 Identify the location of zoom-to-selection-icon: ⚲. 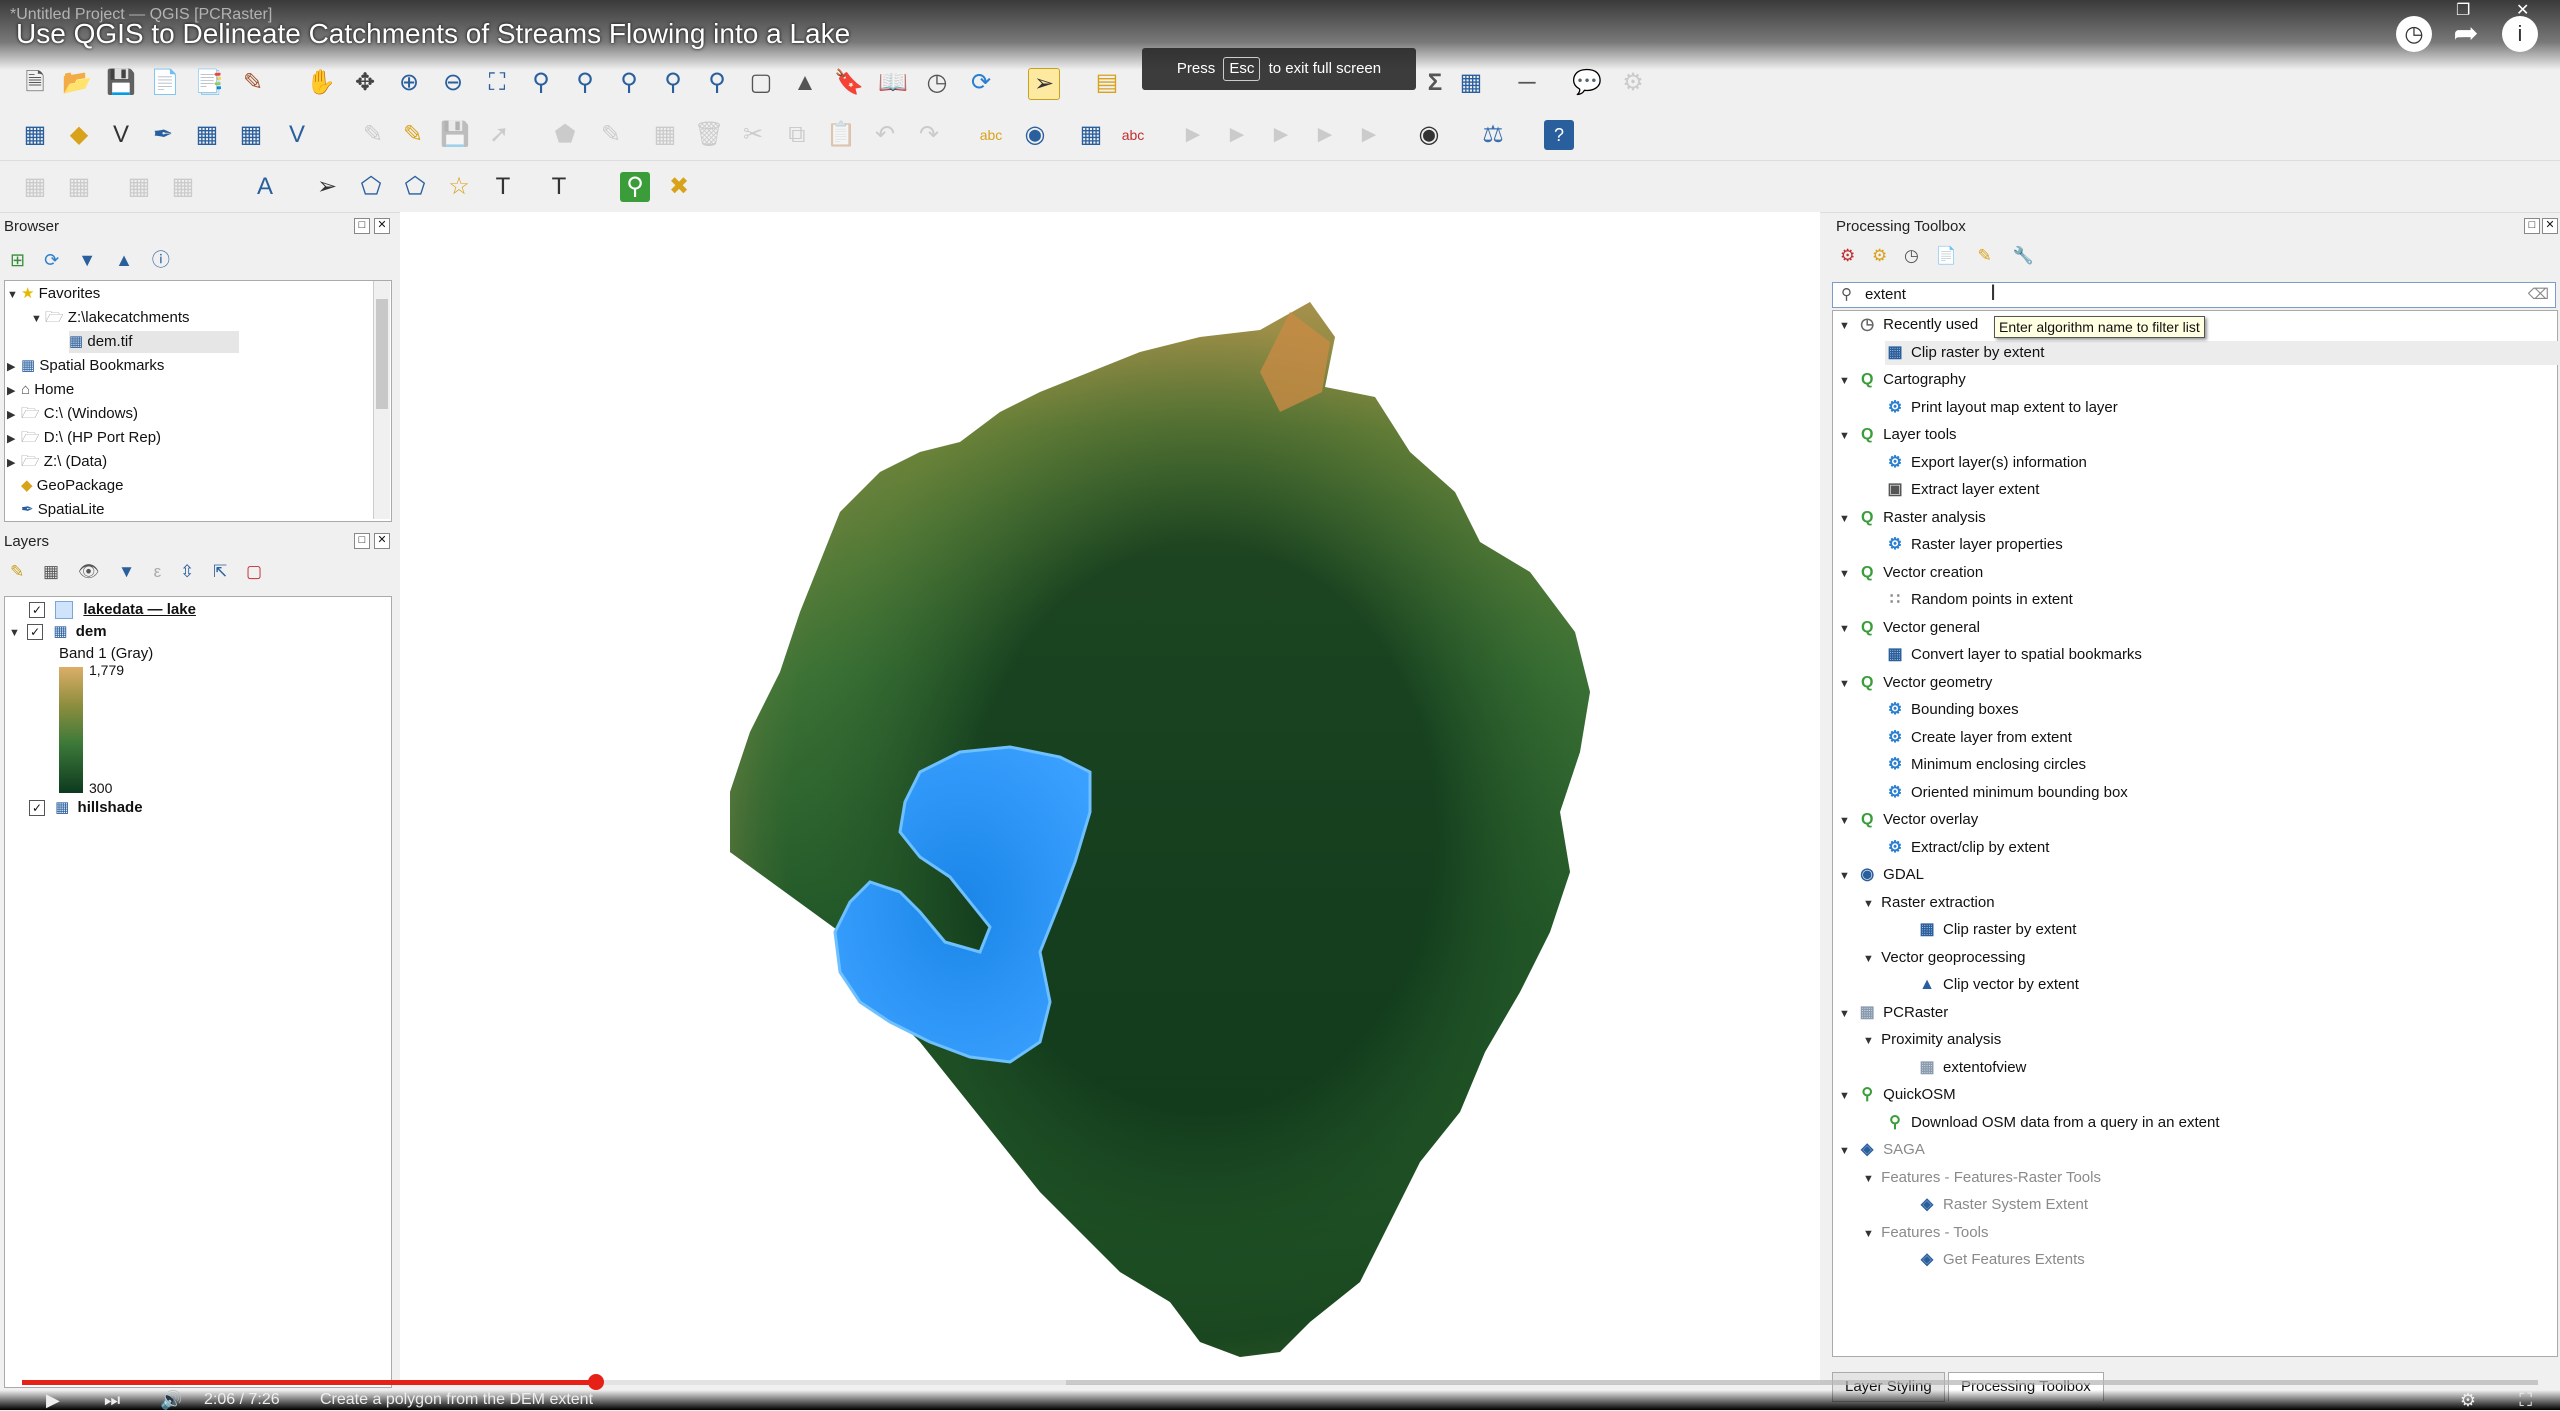
(541, 83).